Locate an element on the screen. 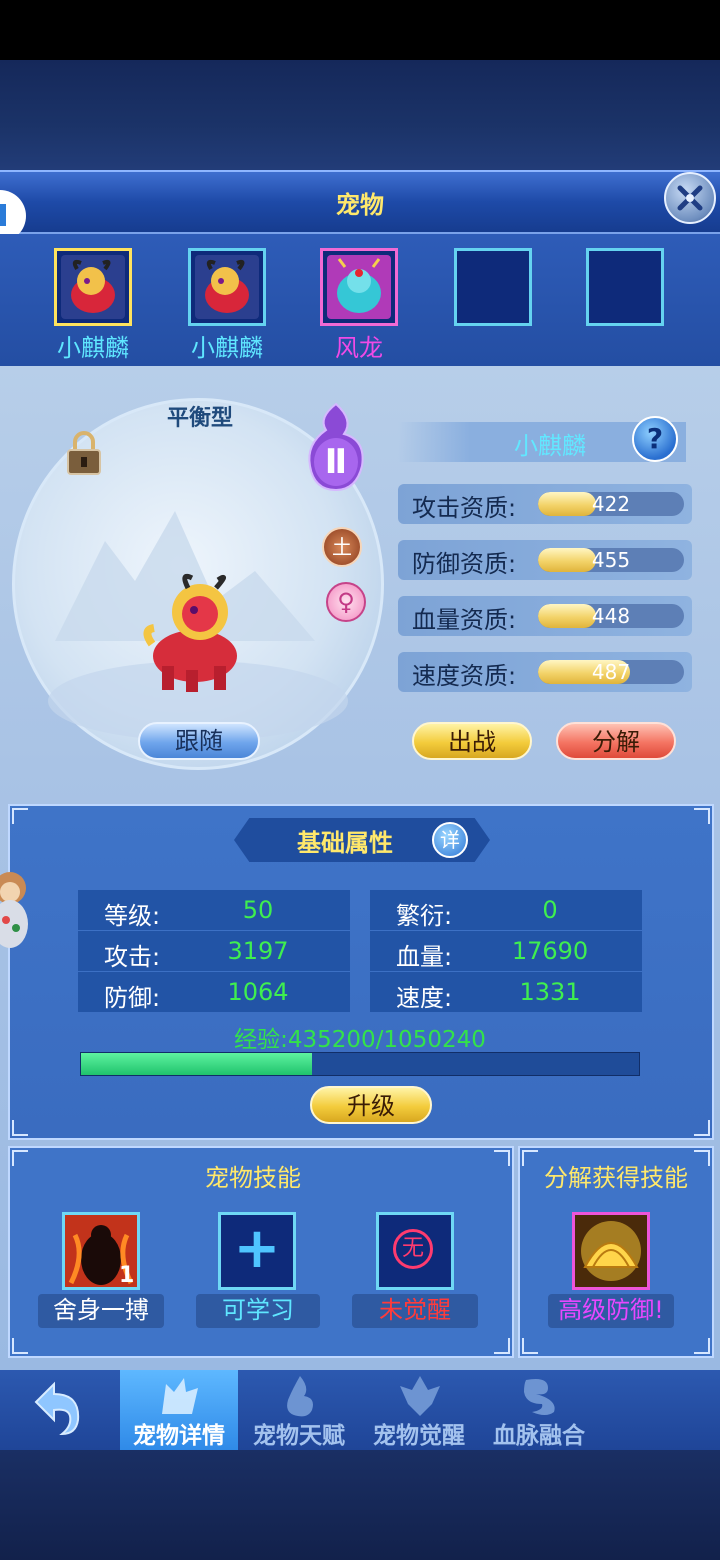 This screenshot has height=1560, width=720. close-button is located at coordinates (690, 198).